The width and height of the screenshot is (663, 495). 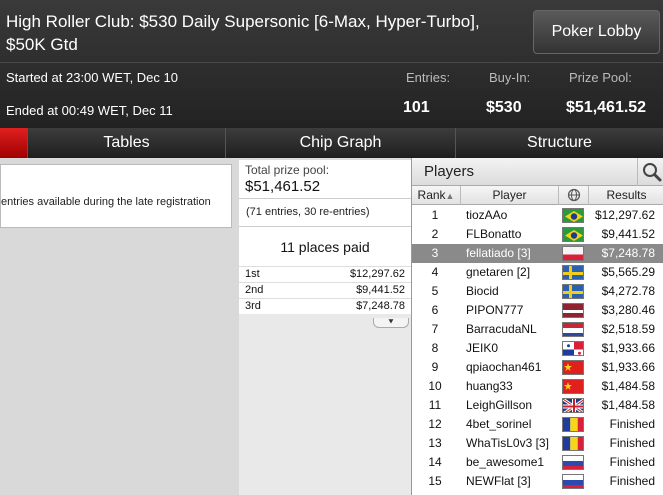 What do you see at coordinates (537, 424) in the screenshot?
I see `player-row: 12 4bet_sorinel Finished` at bounding box center [537, 424].